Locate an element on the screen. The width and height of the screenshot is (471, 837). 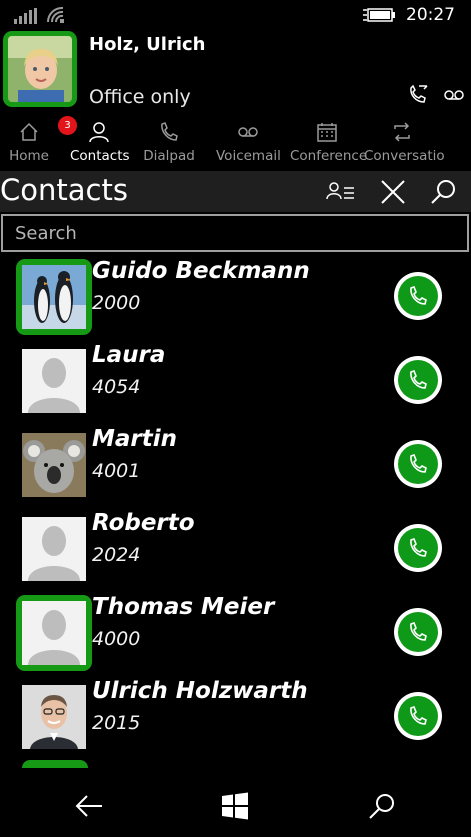
contact-row: Ulrich Holzwarth 2015 is located at coordinates (235, 718).